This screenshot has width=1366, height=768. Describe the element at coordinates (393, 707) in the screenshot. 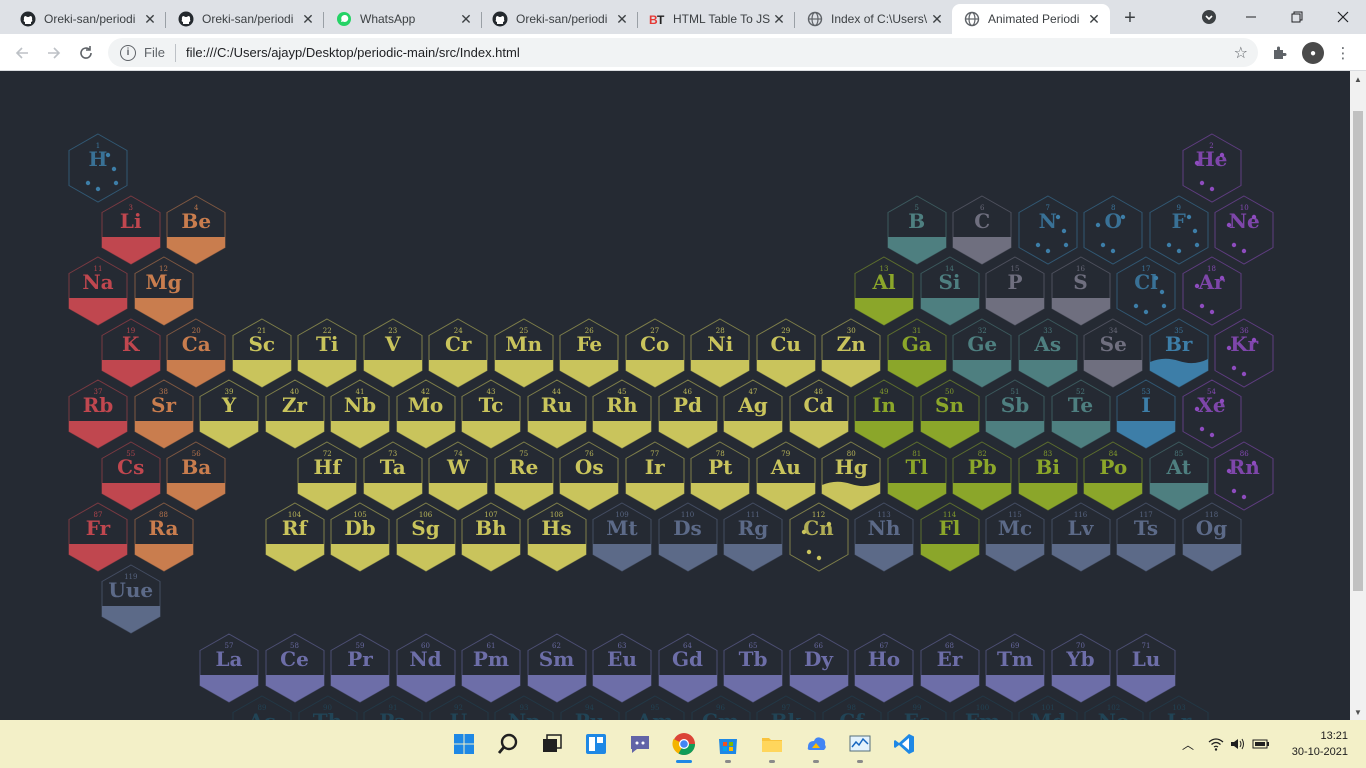

I see `element-tile-pa: 91Pa` at that location.